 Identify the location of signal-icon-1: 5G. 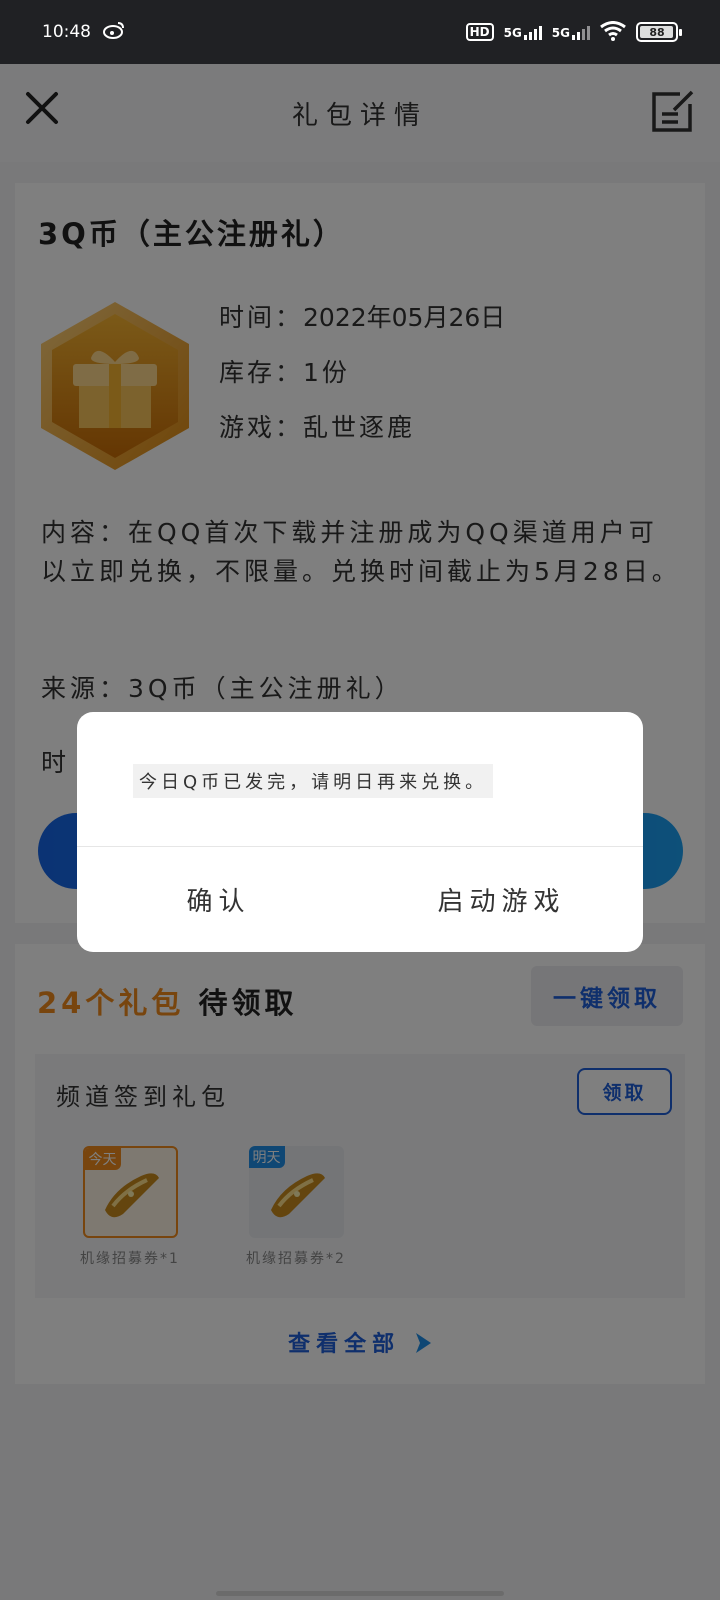
(523, 32).